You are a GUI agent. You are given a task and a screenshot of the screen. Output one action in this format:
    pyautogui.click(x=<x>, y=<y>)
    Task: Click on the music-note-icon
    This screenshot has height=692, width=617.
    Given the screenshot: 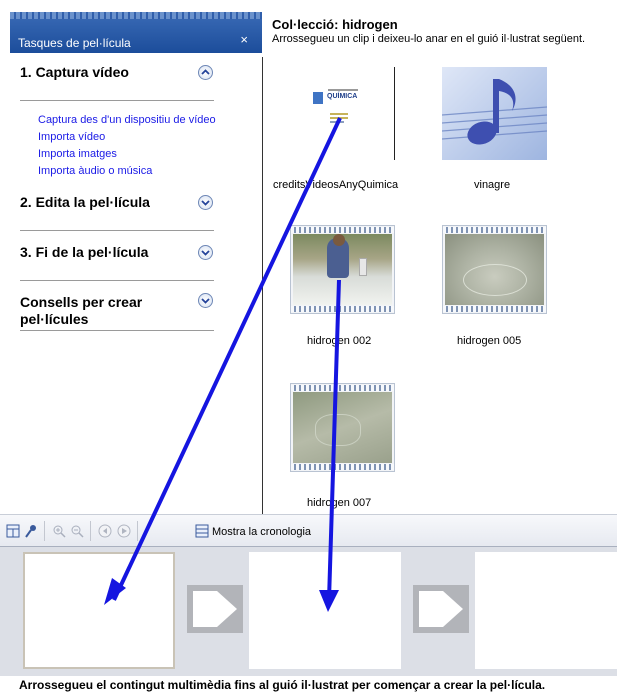 What is the action you would take?
    pyautogui.click(x=494, y=112)
    